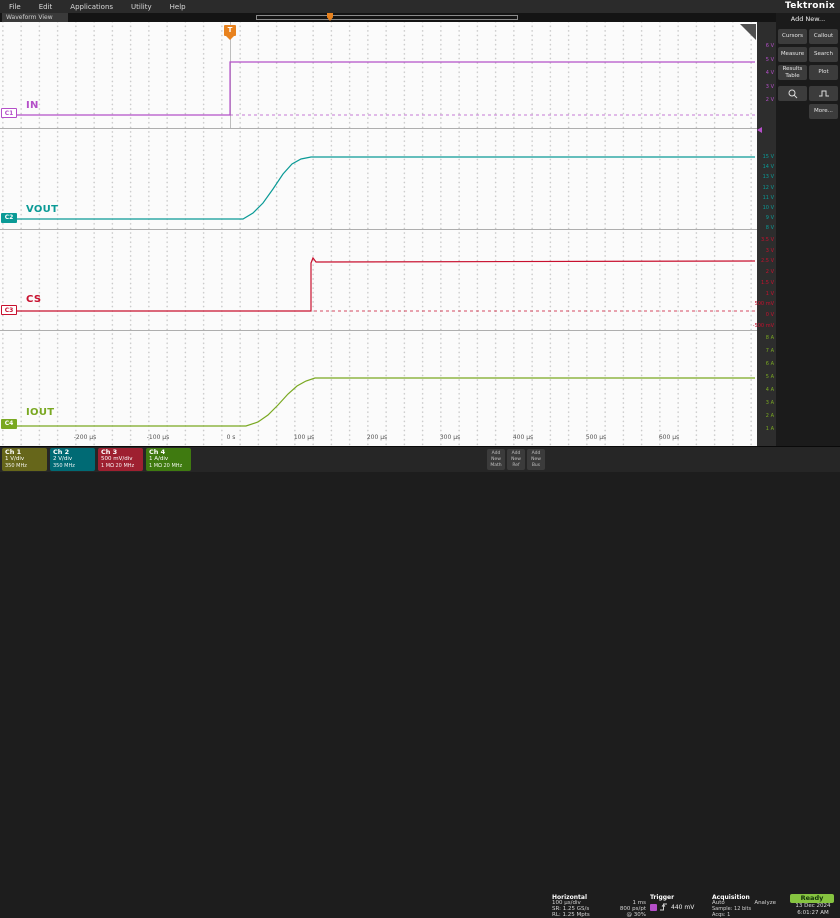 The image size is (840, 918). What do you see at coordinates (768, 198) in the screenshot?
I see `axis-label-c2: 11 V` at bounding box center [768, 198].